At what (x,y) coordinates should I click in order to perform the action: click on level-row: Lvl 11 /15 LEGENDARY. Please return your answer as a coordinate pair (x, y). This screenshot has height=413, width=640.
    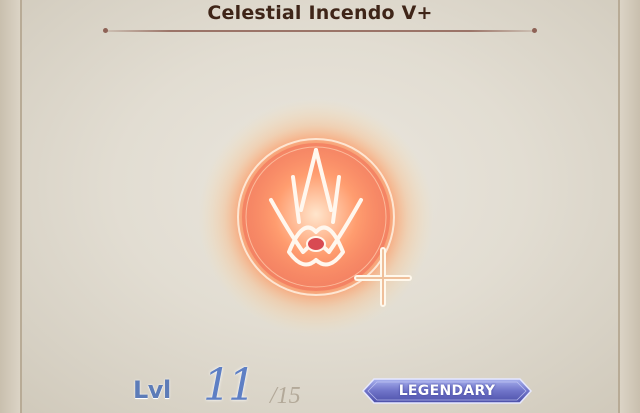
    Looking at the image, I should click on (320, 385).